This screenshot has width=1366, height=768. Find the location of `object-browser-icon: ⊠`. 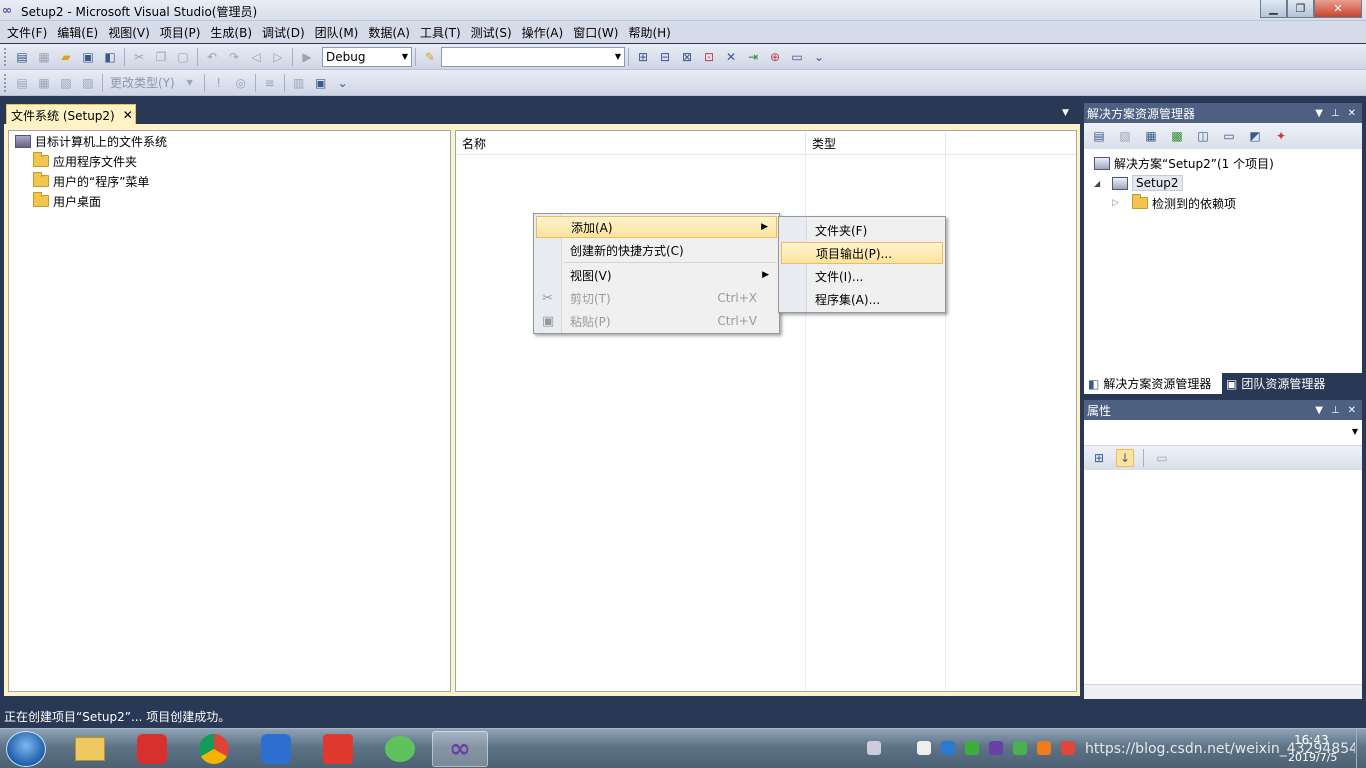

object-browser-icon: ⊠ is located at coordinates (687, 57).